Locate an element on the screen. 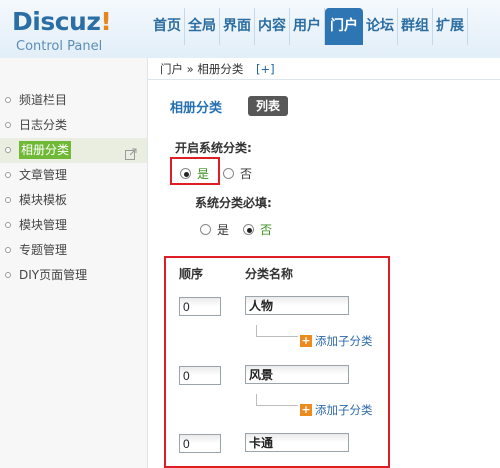 The image size is (500, 468). sidebar-item-articles: 文章管理 is located at coordinates (73, 175).